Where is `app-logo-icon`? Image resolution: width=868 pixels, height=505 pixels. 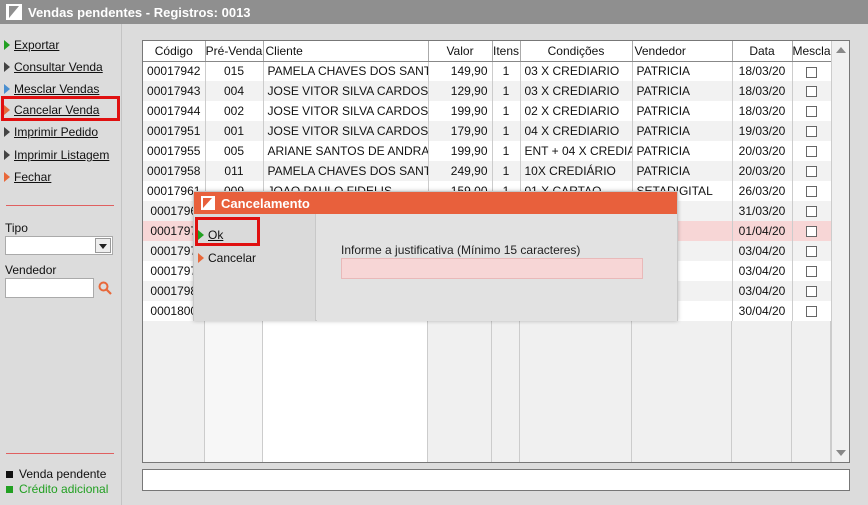 app-logo-icon is located at coordinates (14, 12).